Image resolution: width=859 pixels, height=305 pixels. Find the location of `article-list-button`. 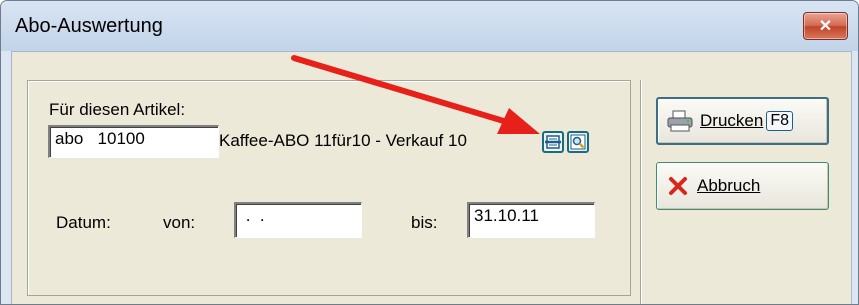

article-list-button is located at coordinates (553, 142).